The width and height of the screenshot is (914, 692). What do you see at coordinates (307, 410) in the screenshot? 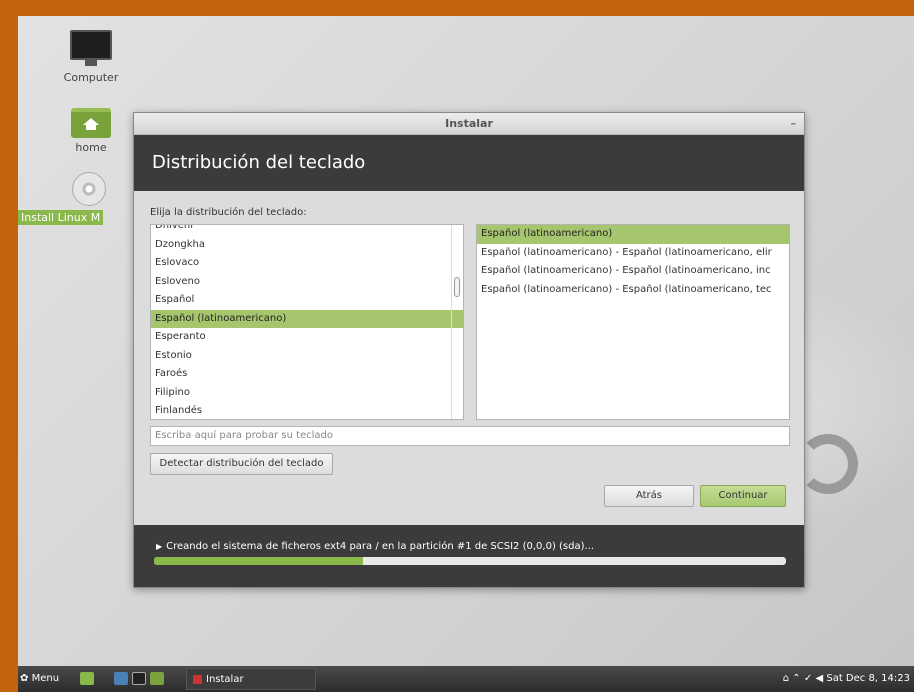
I see `layout-item: Finlandés` at bounding box center [307, 410].